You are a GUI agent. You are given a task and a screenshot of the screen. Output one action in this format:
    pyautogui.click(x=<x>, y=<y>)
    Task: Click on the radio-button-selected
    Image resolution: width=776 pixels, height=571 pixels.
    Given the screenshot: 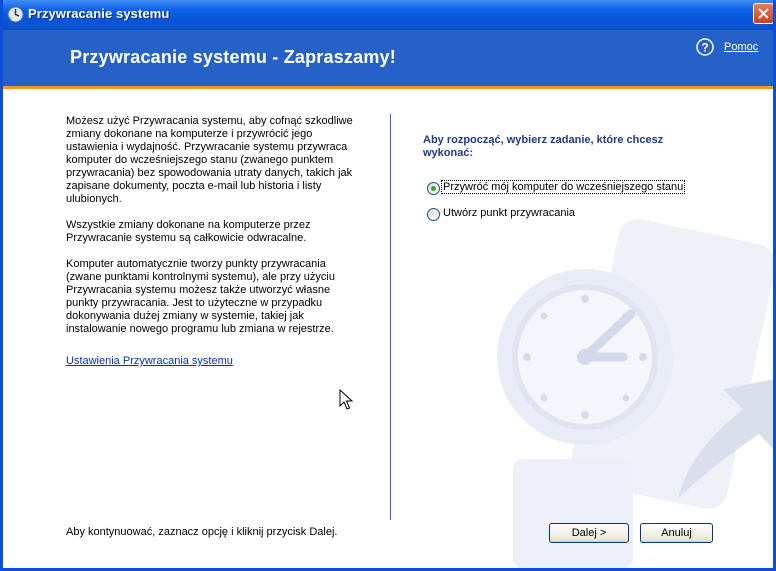 What is the action you would take?
    pyautogui.click(x=433, y=188)
    